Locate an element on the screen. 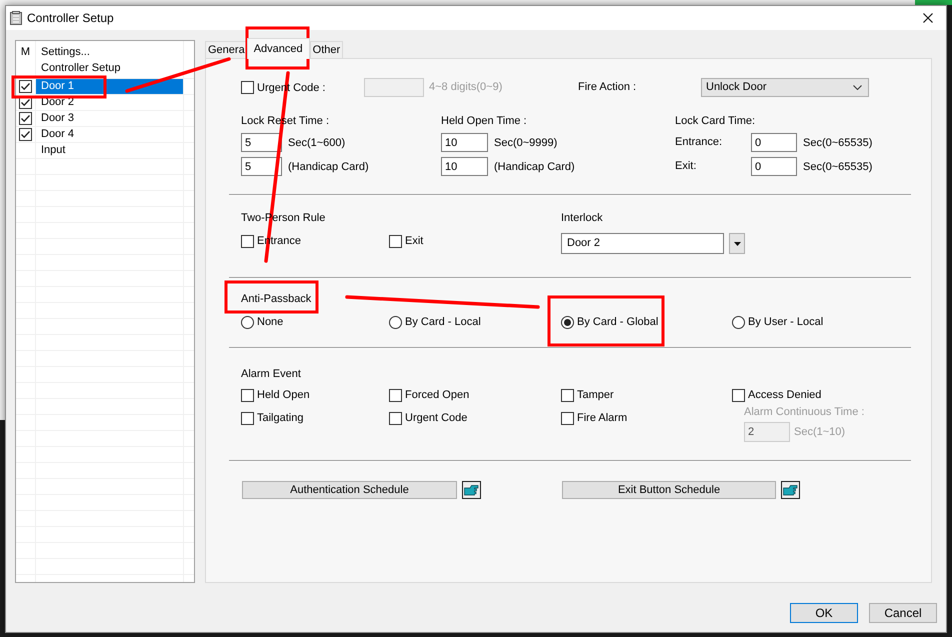 This screenshot has width=952, height=637. tab: Advanced is located at coordinates (278, 48).